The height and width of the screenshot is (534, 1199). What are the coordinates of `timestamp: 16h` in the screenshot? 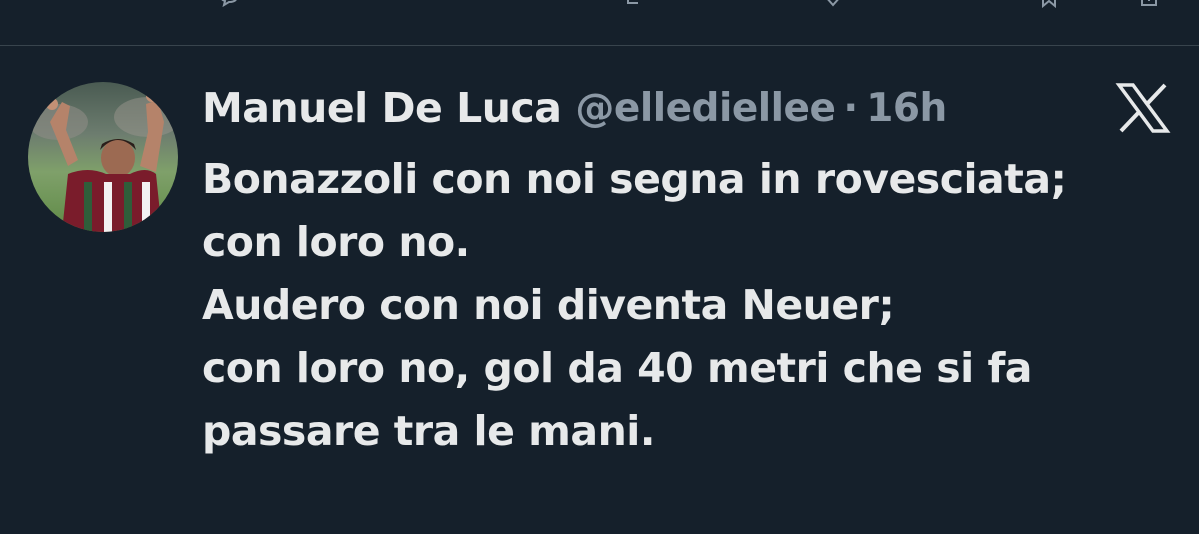 It's located at (906, 108).